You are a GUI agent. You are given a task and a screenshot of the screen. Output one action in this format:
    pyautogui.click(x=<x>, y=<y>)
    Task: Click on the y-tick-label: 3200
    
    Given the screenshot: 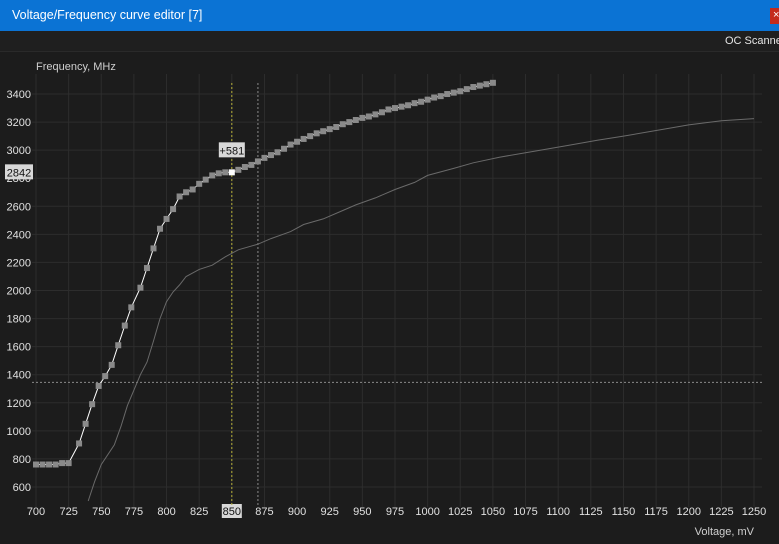 What is the action you would take?
    pyautogui.click(x=19, y=123)
    